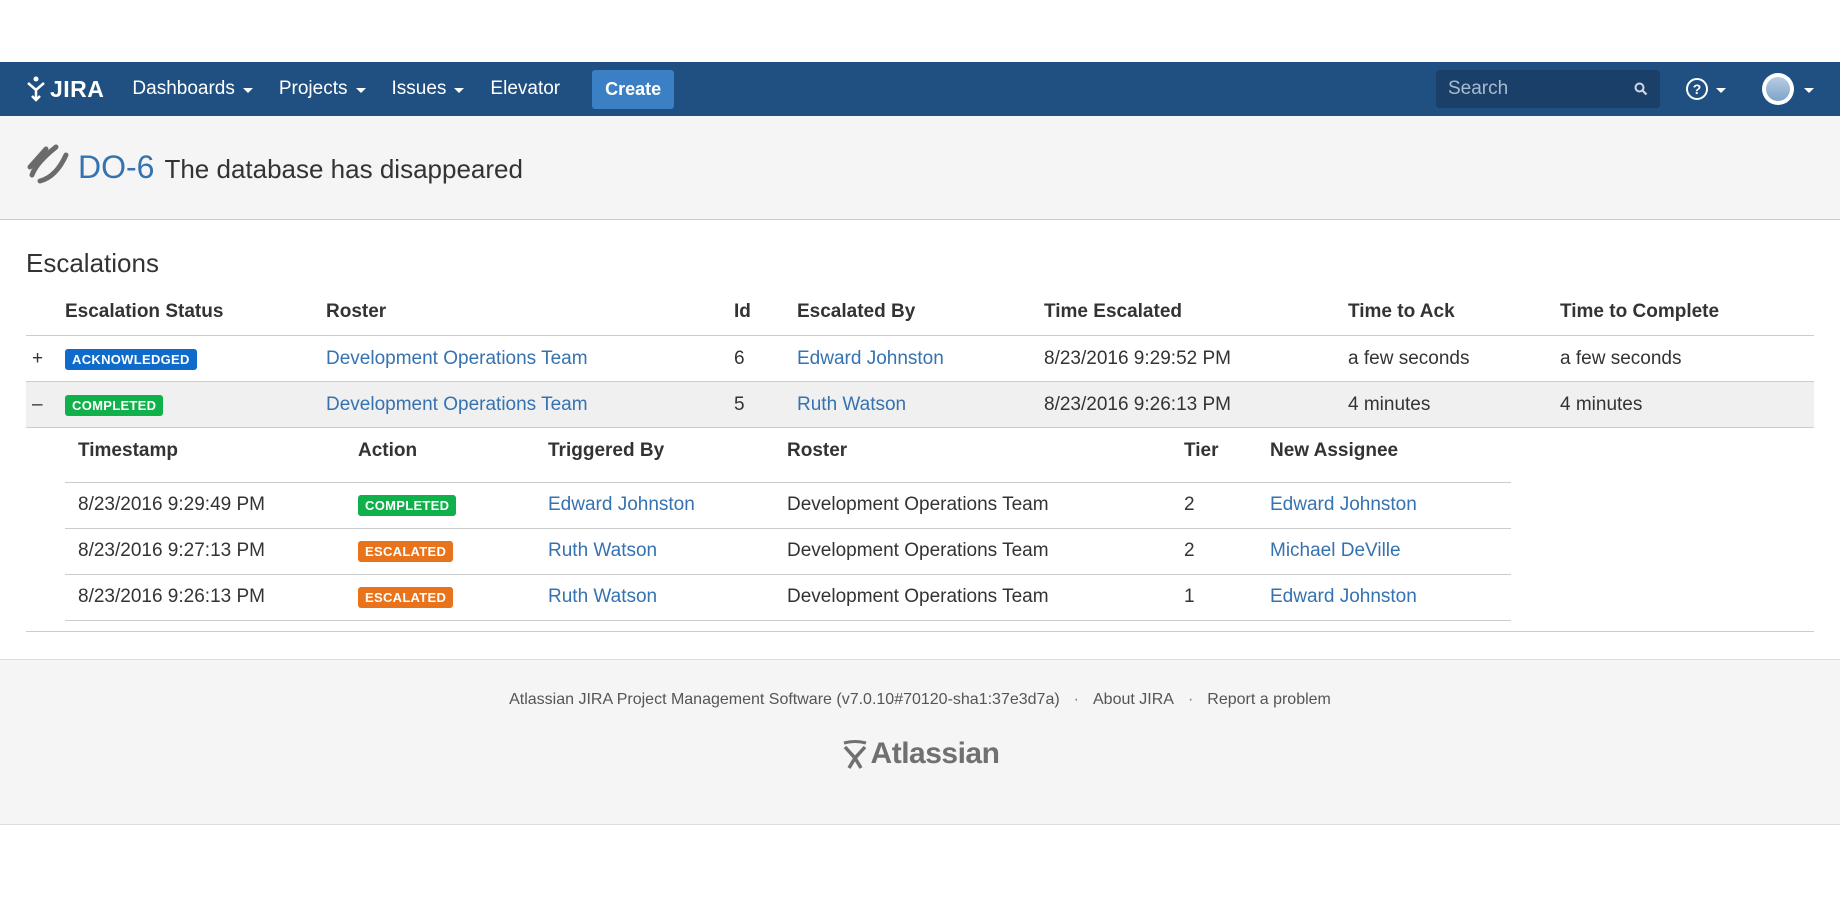  I want to click on status-badge: COMPLETED, so click(114, 405).